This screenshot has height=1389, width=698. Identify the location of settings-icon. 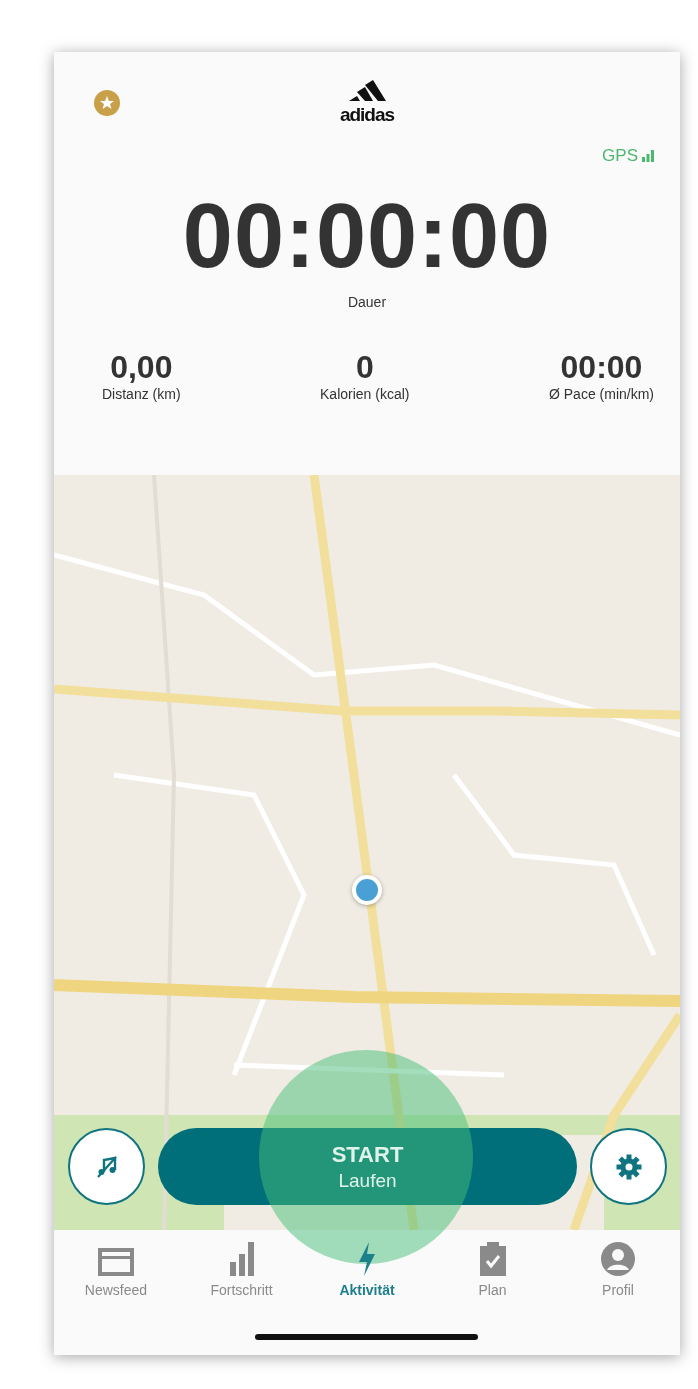
(628, 1166).